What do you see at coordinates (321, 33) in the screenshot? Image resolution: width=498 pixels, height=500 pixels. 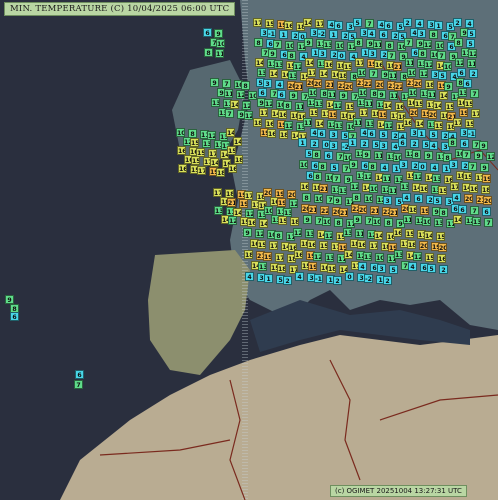 I see `station-marker: -2` at bounding box center [321, 33].